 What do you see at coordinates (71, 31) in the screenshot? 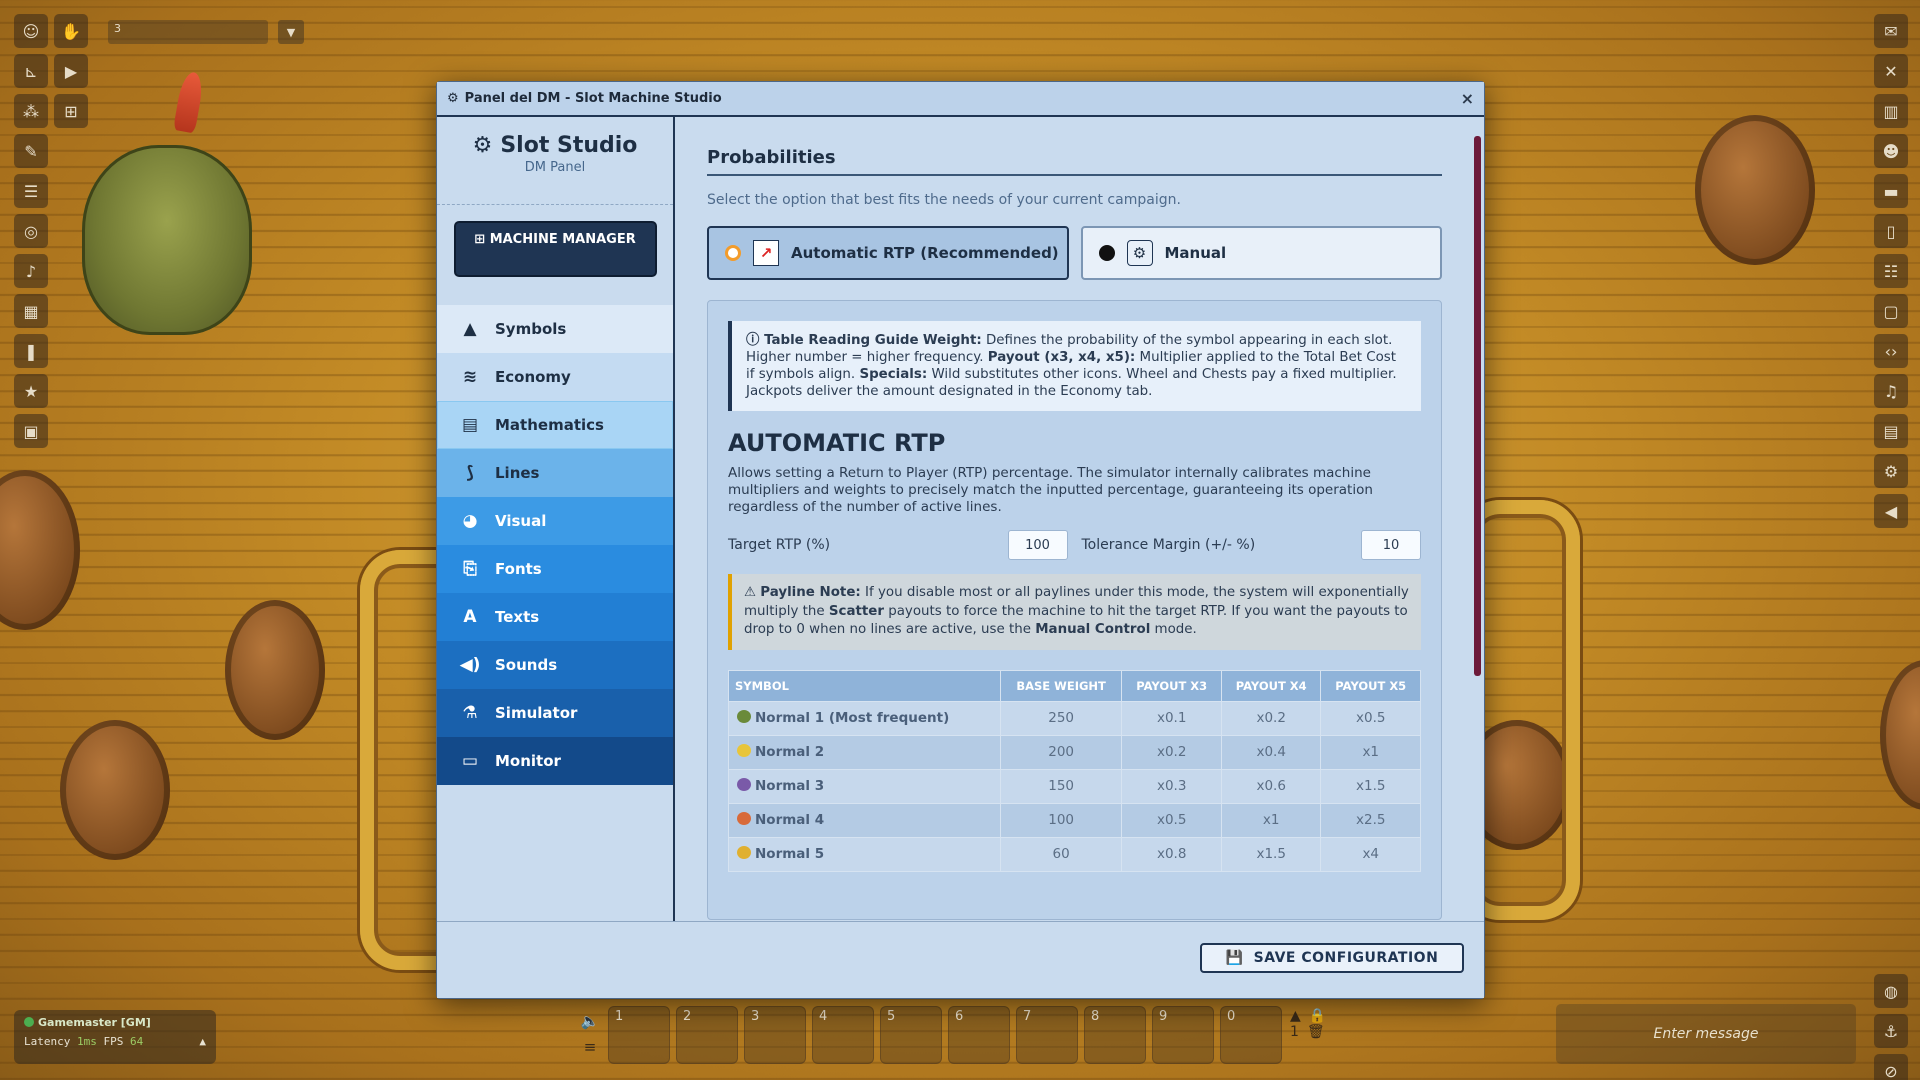
I see `hand-icon: ✋` at bounding box center [71, 31].